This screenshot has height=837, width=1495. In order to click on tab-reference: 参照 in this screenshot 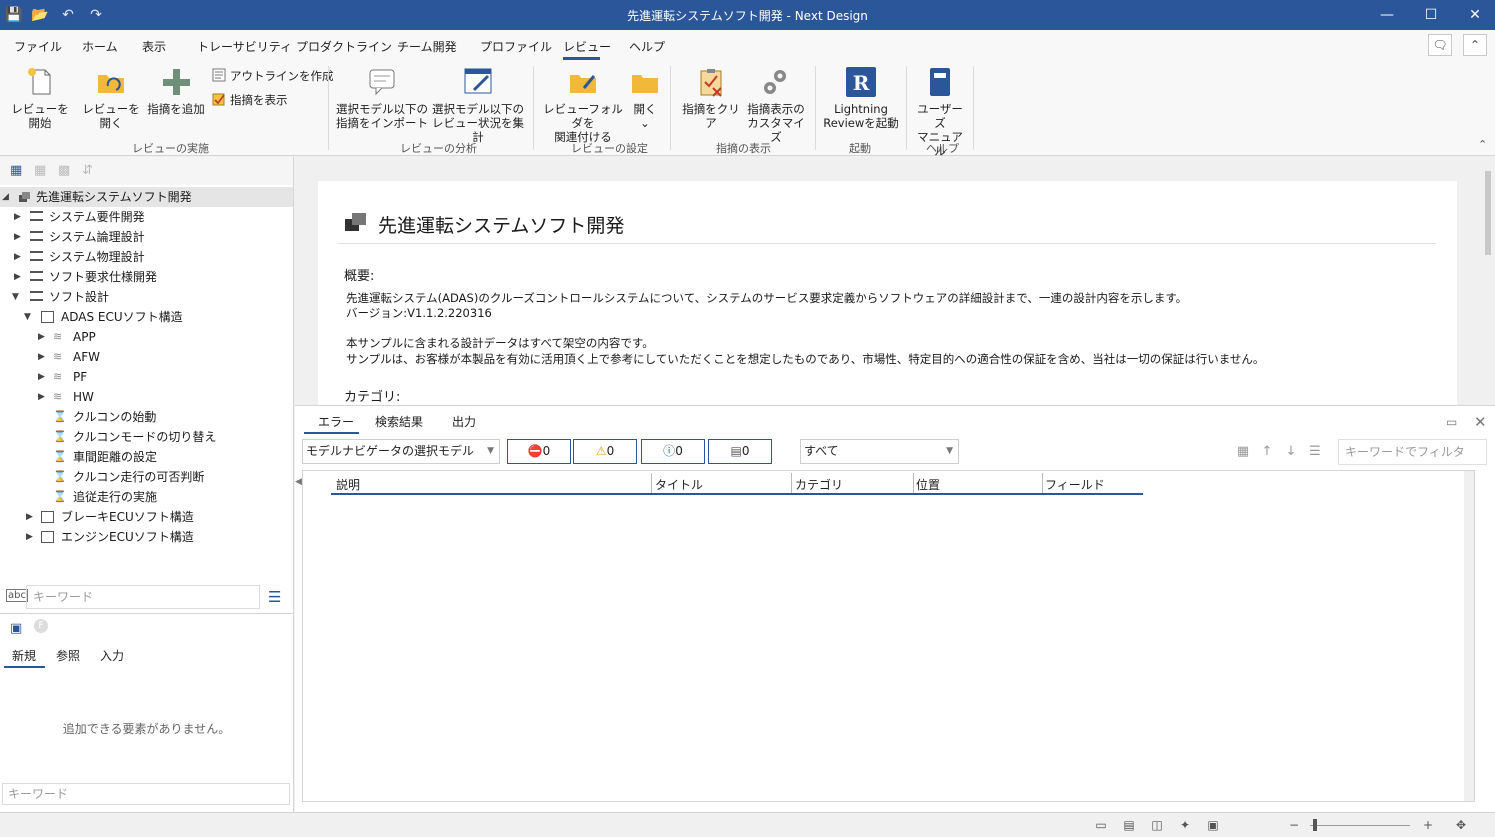, I will do `click(68, 655)`.